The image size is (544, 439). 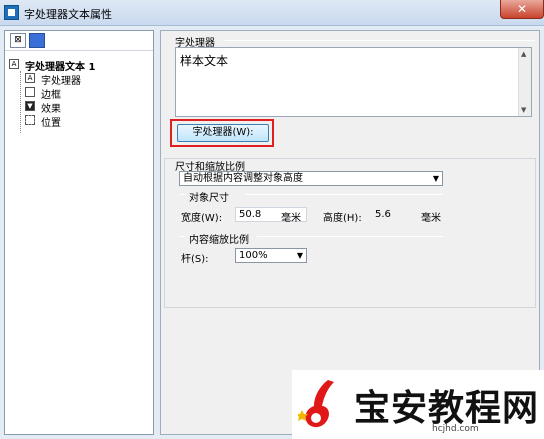 I want to click on height-field: 5.6, so click(x=396, y=214).